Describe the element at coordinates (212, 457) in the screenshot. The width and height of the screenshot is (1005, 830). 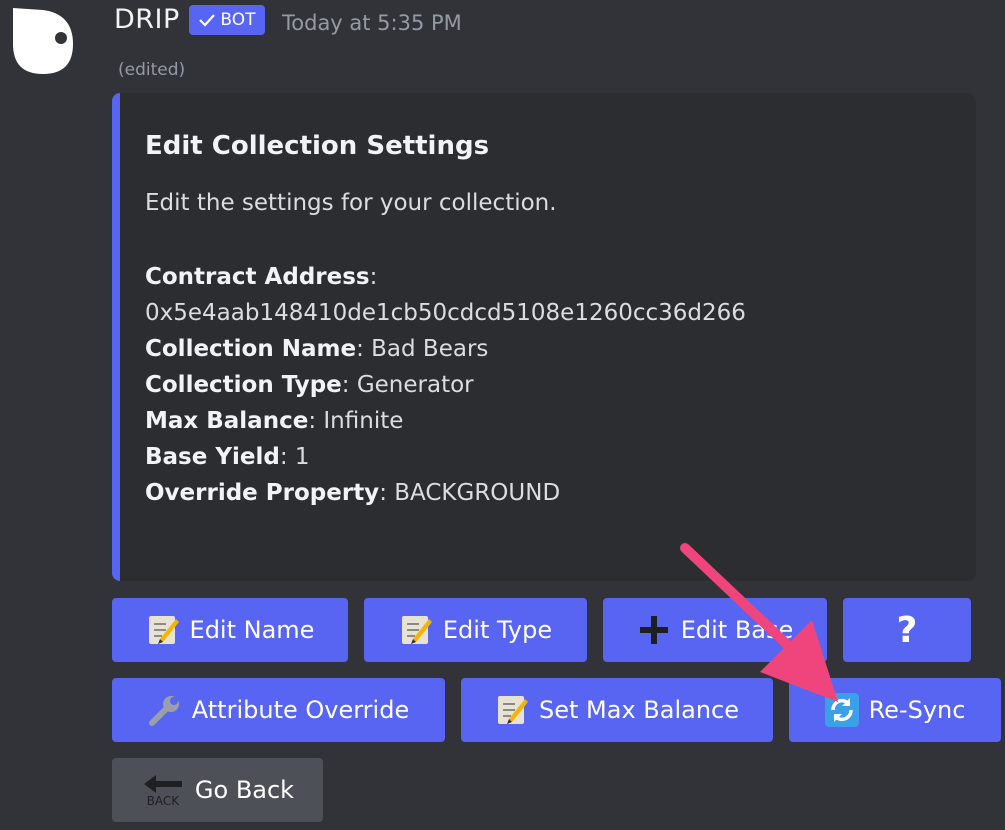
I see `field-label: Base Yield` at that location.